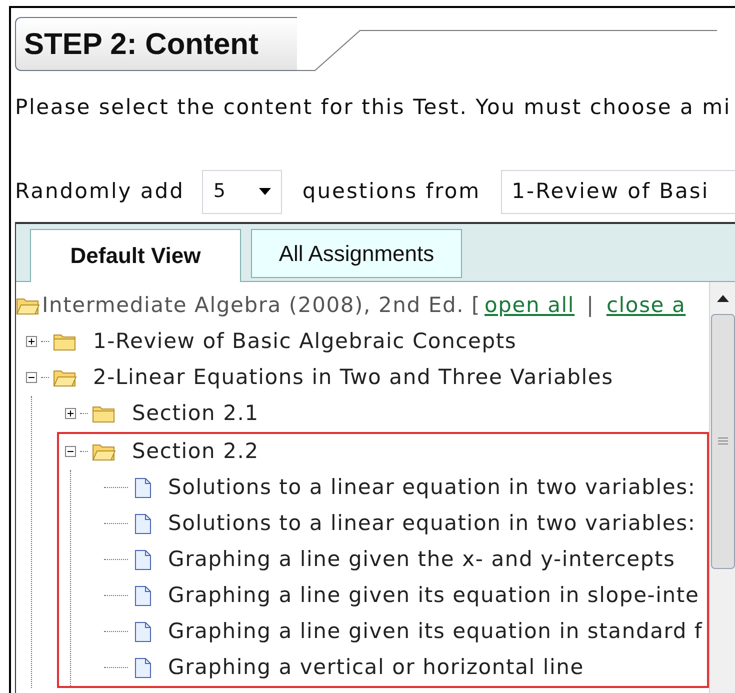  I want to click on open-all-link: open all, so click(529, 306).